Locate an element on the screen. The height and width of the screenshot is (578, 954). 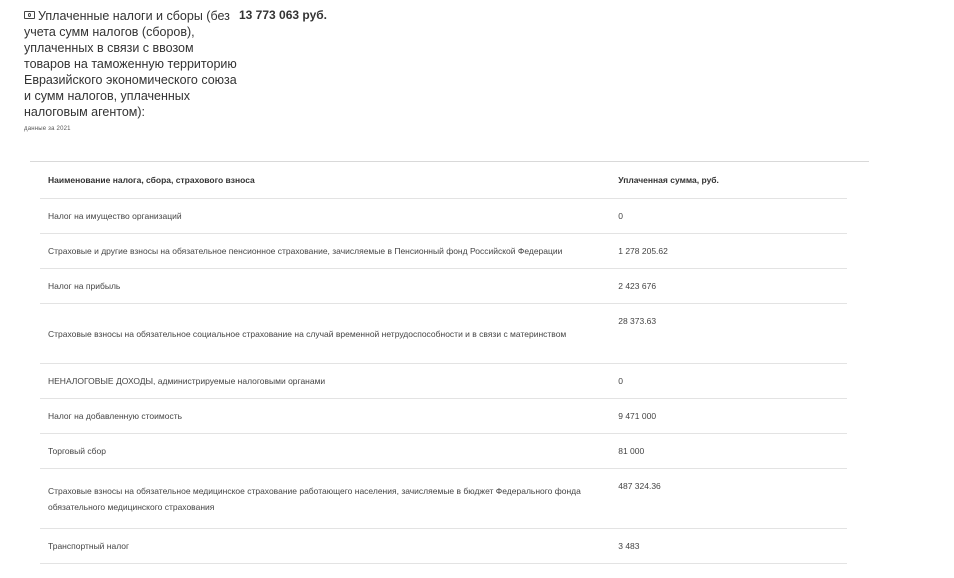
tax-amount: 1 278 205.62 is located at coordinates (728, 251).